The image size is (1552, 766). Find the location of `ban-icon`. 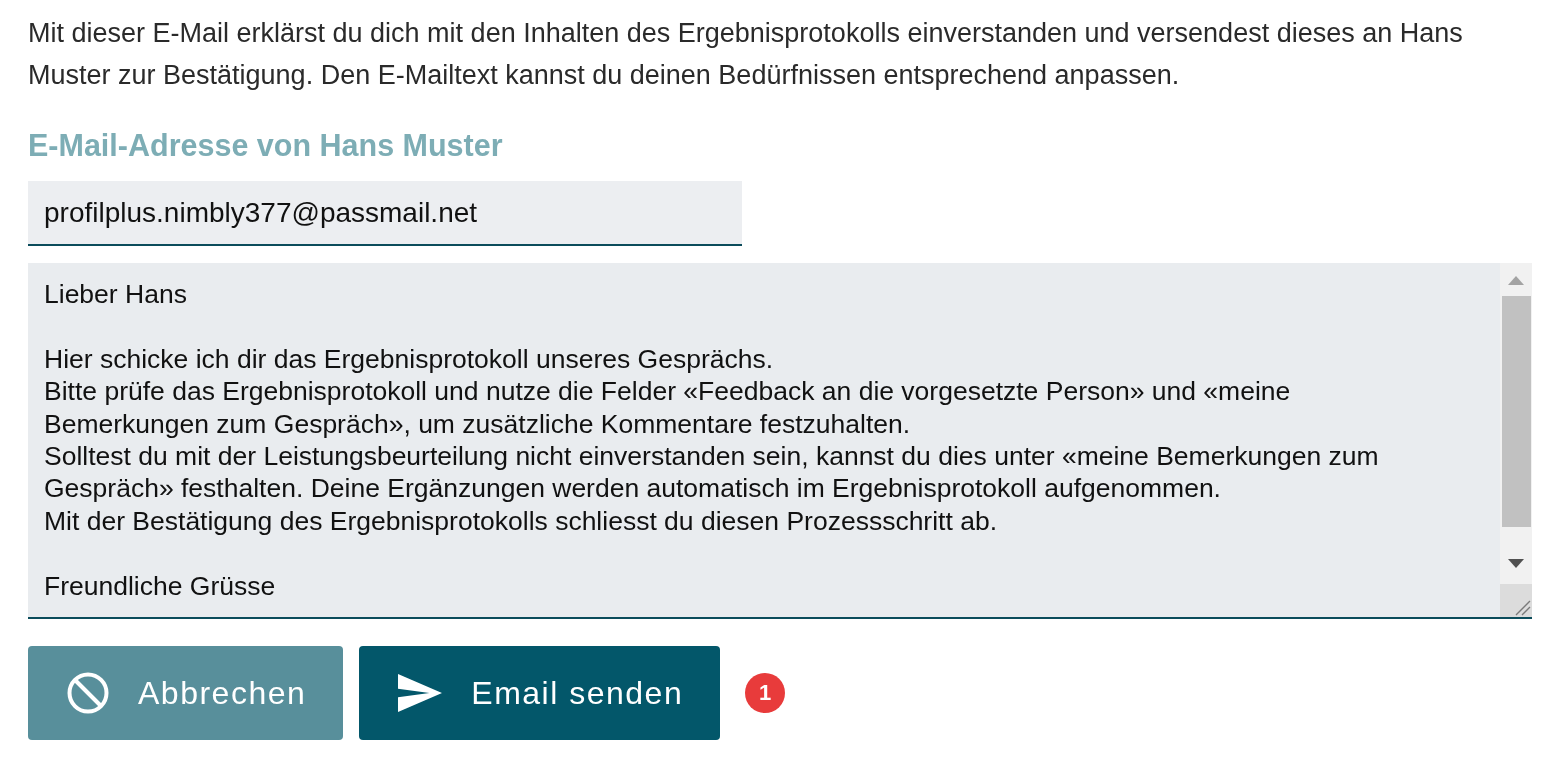

ban-icon is located at coordinates (88, 693).